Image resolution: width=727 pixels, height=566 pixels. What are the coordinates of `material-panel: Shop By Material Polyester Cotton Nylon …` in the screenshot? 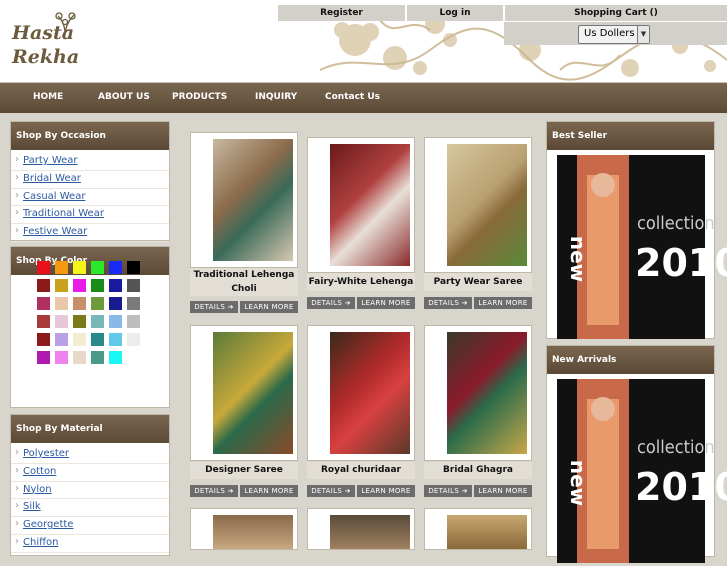 It's located at (90, 485).